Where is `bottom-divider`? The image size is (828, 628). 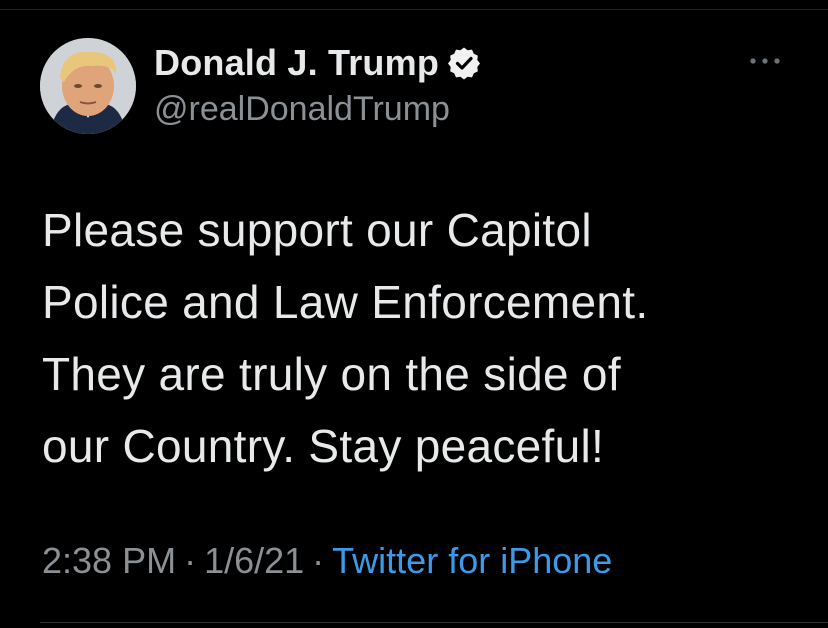 bottom-divider is located at coordinates (434, 622).